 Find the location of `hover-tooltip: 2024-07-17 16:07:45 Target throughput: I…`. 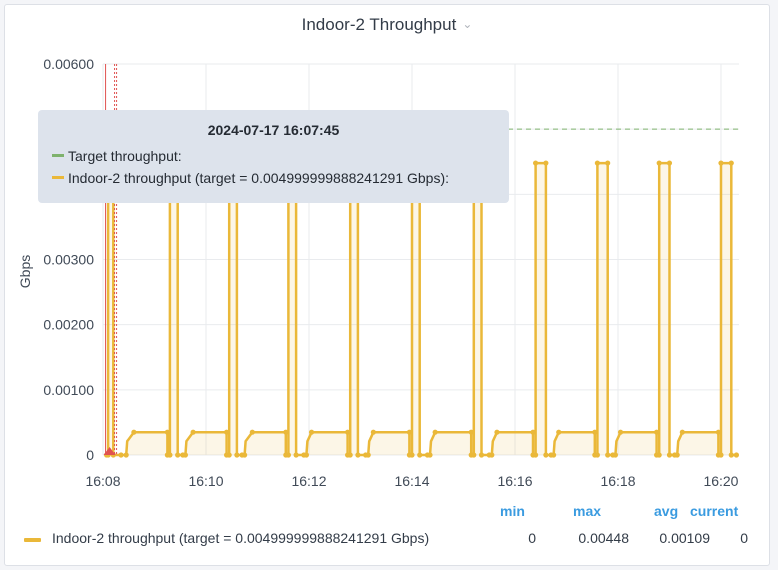

hover-tooltip: 2024-07-17 16:07:45 Target throughput: I… is located at coordinates (273, 156).